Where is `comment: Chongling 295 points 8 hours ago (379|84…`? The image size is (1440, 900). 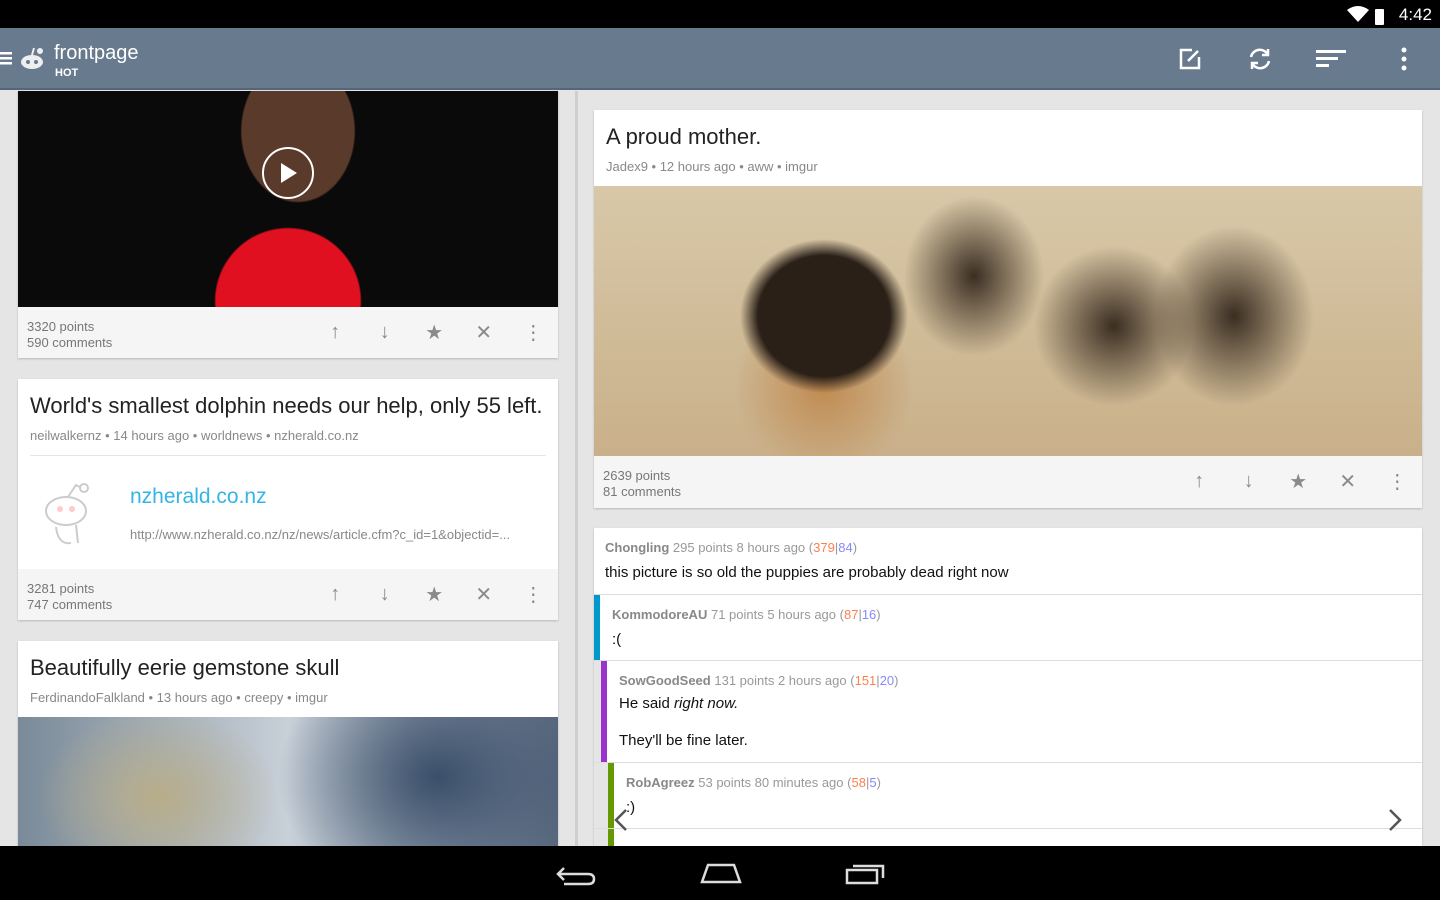 comment: Chongling 295 points 8 hours ago (379|84… is located at coordinates (1008, 561).